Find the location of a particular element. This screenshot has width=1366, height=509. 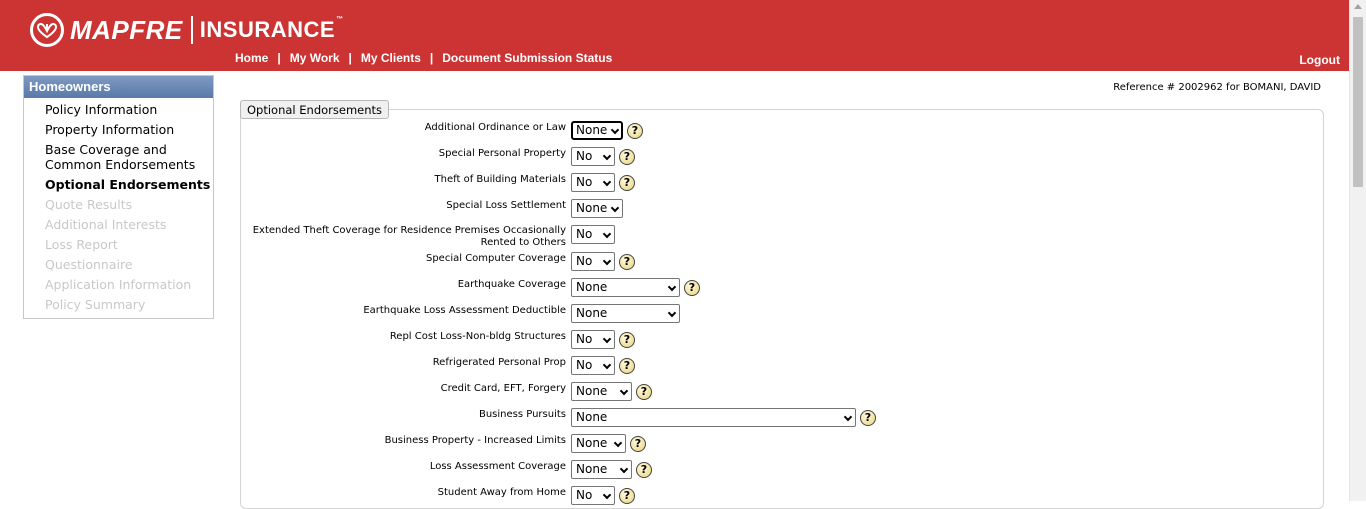

field-row: Loss Assessment Coverage None? is located at coordinates (446, 469).